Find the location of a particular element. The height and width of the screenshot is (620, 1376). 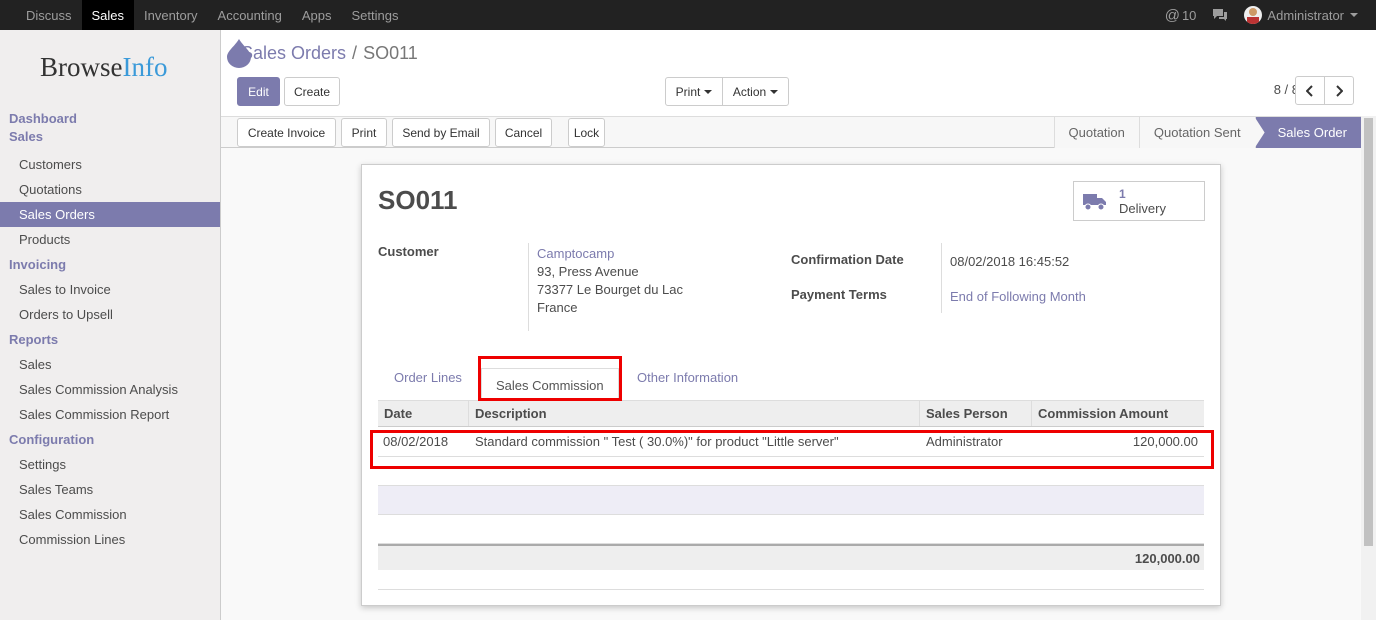

sidebar-item-sales-teams: Sales Teams is located at coordinates (110, 489).